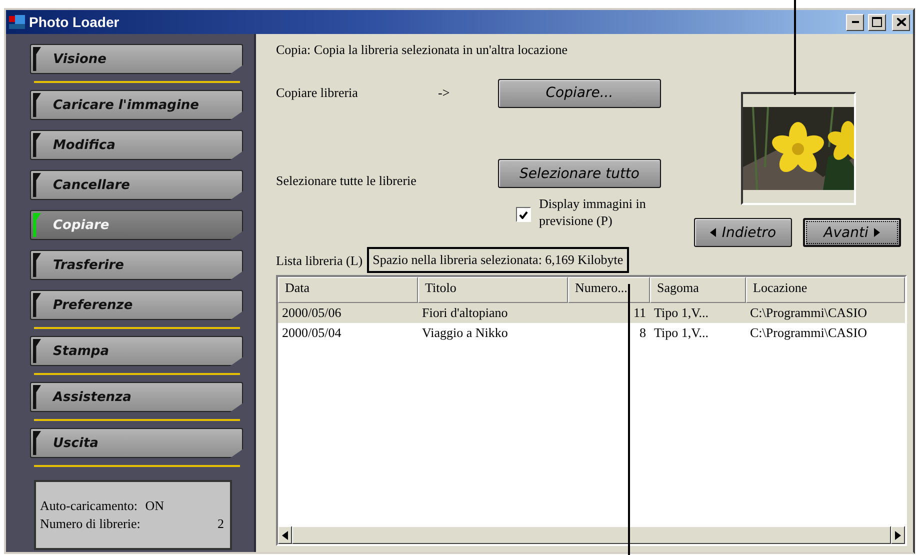 The height and width of the screenshot is (555, 917). What do you see at coordinates (136, 185) in the screenshot?
I see `sidebar-item: Cancellare` at bounding box center [136, 185].